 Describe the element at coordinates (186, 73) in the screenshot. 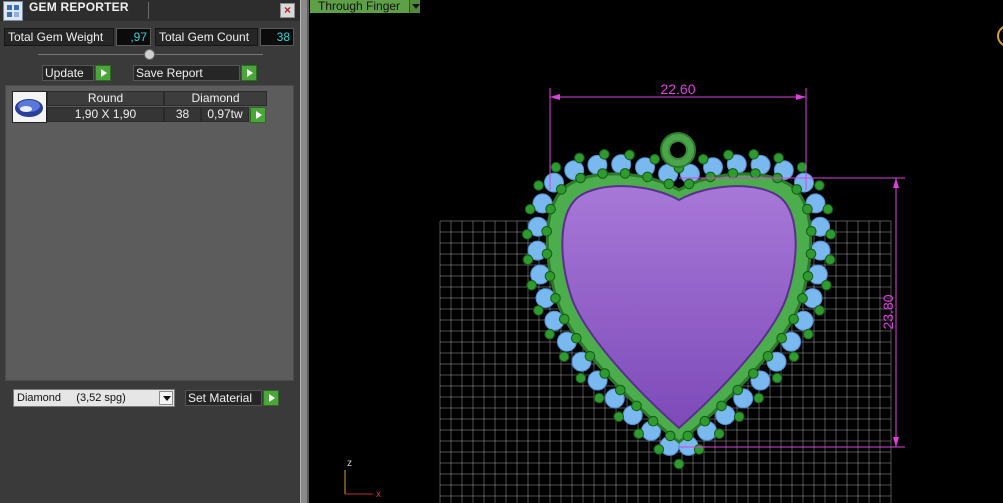

I see `save-report-button: Save Report` at that location.